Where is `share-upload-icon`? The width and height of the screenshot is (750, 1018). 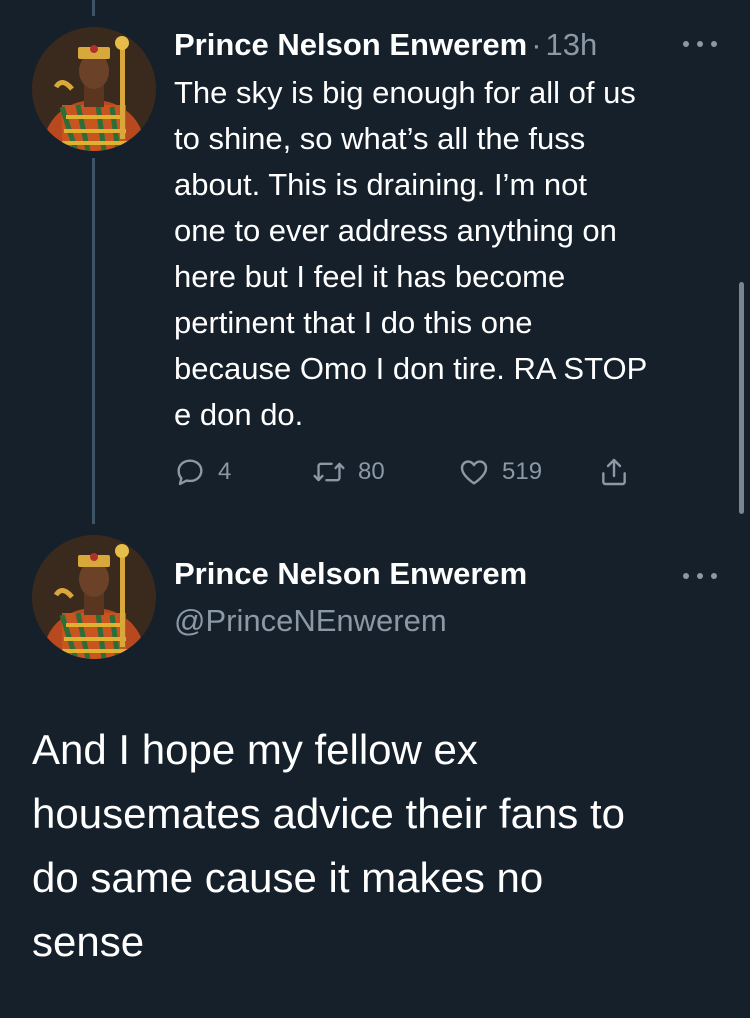 share-upload-icon is located at coordinates (614, 472).